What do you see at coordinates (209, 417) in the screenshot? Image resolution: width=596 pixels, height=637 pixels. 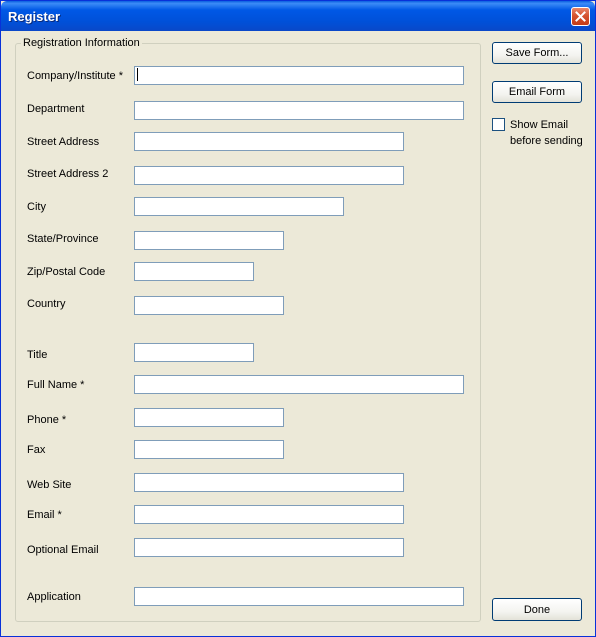 I see `phone-input` at bounding box center [209, 417].